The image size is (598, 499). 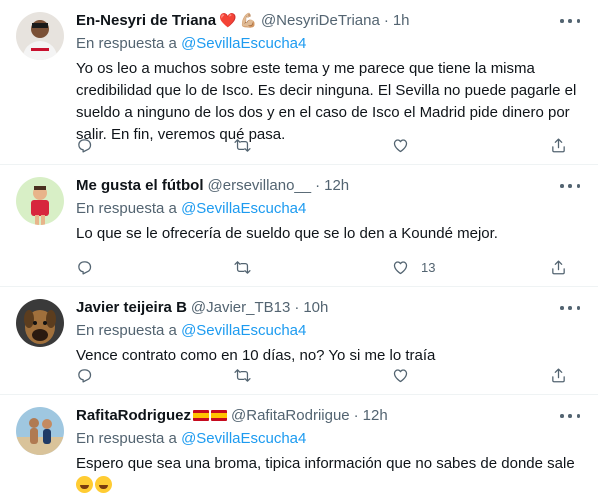 I want to click on user-handle: @Javier_TB13, so click(x=240, y=307).